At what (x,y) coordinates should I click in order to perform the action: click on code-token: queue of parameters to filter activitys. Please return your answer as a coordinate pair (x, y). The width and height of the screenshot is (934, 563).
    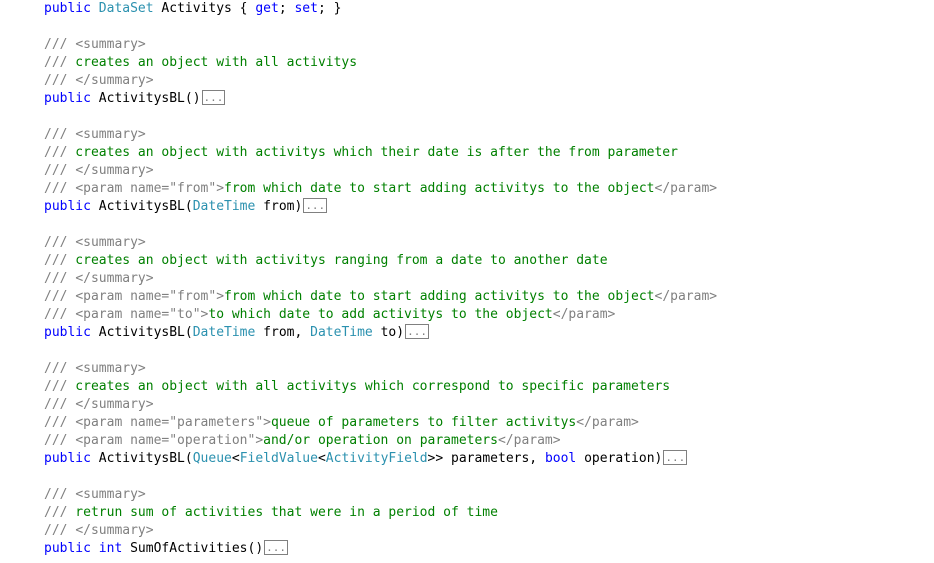
    Looking at the image, I should click on (423, 422).